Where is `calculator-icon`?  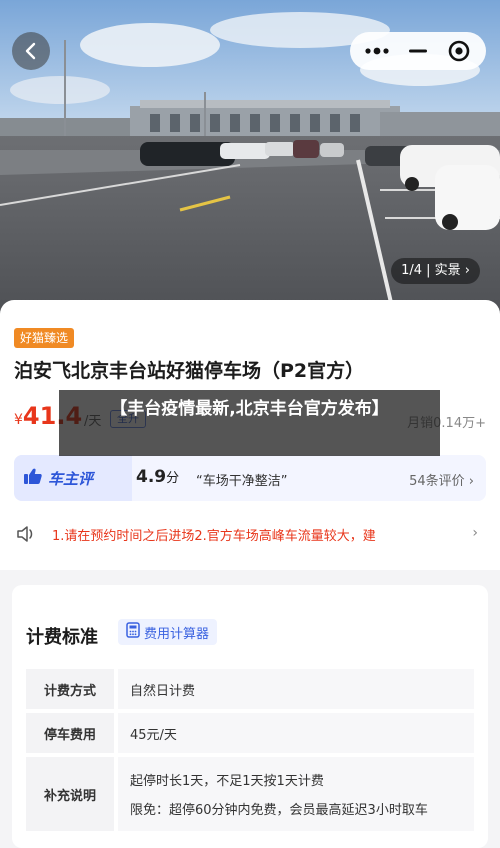
calculator-icon is located at coordinates (133, 632).